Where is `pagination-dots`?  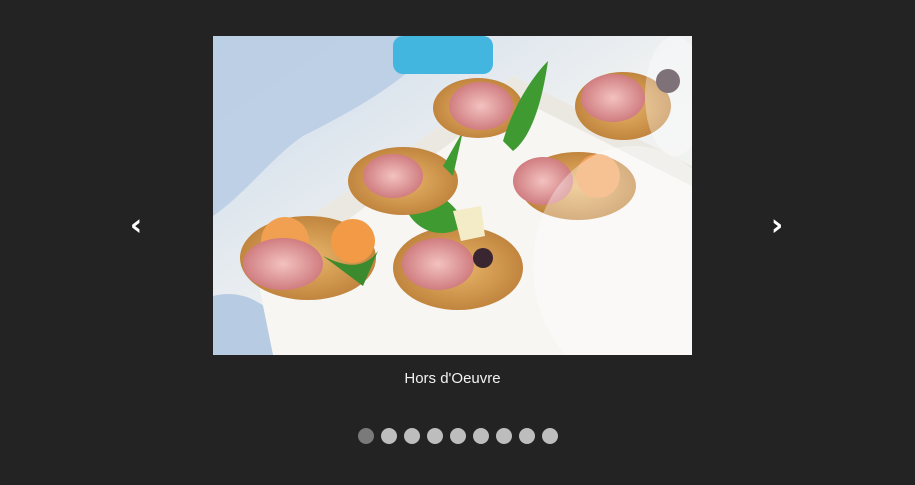
pagination-dots is located at coordinates (457, 436).